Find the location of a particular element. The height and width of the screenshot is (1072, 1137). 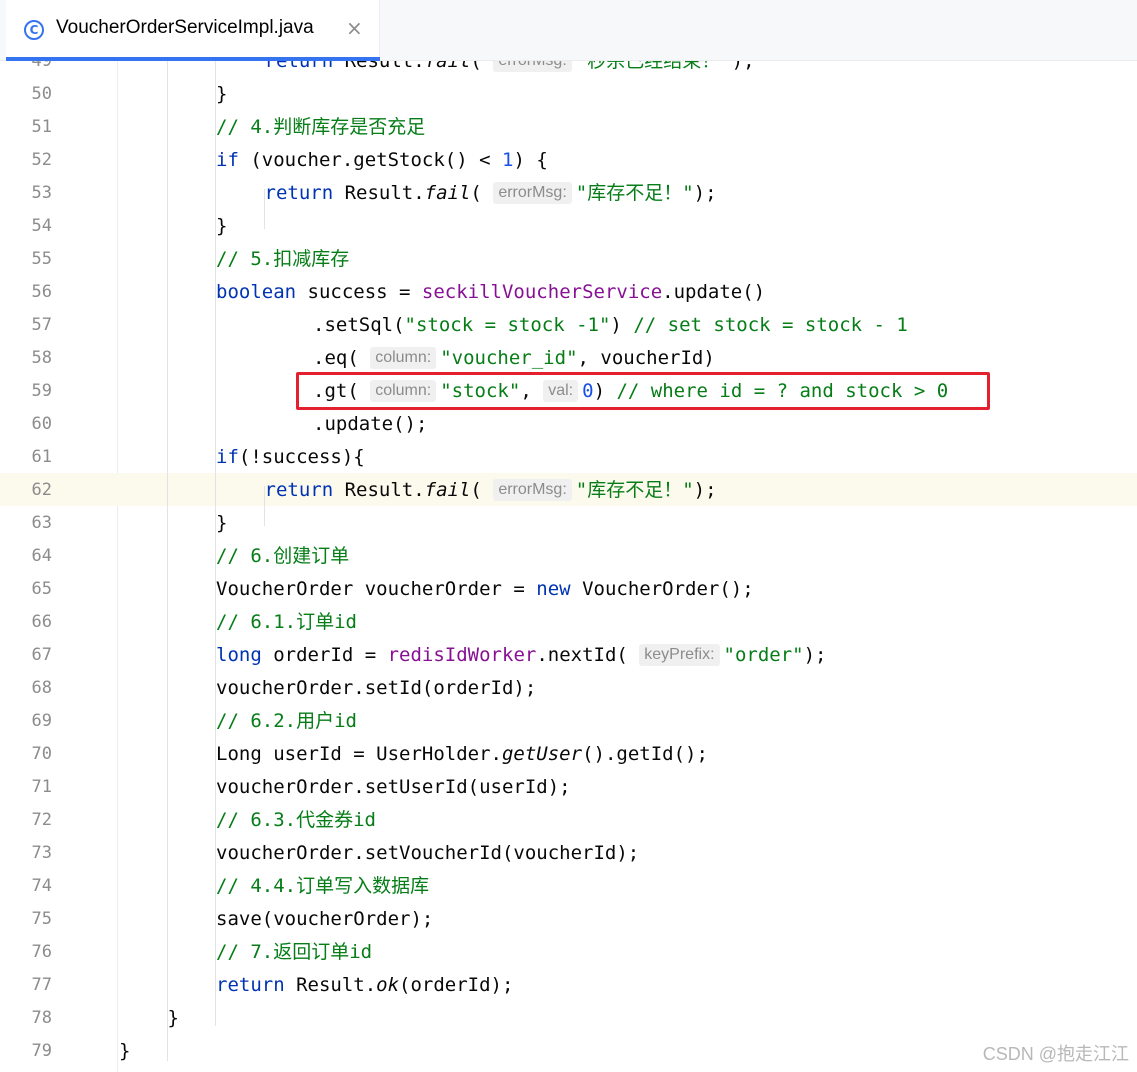

line-number: 70 is located at coordinates (41, 754).